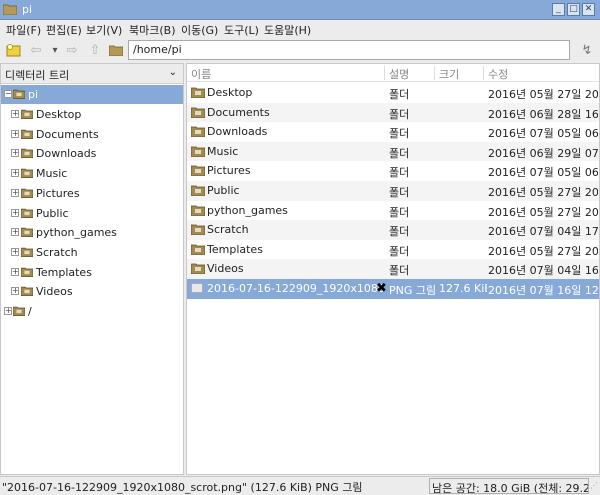 This screenshot has height=495, width=600. Describe the element at coordinates (393, 191) in the screenshot. I see `file-row: Public 폴더 2016년 05월 27일 20:50` at that location.